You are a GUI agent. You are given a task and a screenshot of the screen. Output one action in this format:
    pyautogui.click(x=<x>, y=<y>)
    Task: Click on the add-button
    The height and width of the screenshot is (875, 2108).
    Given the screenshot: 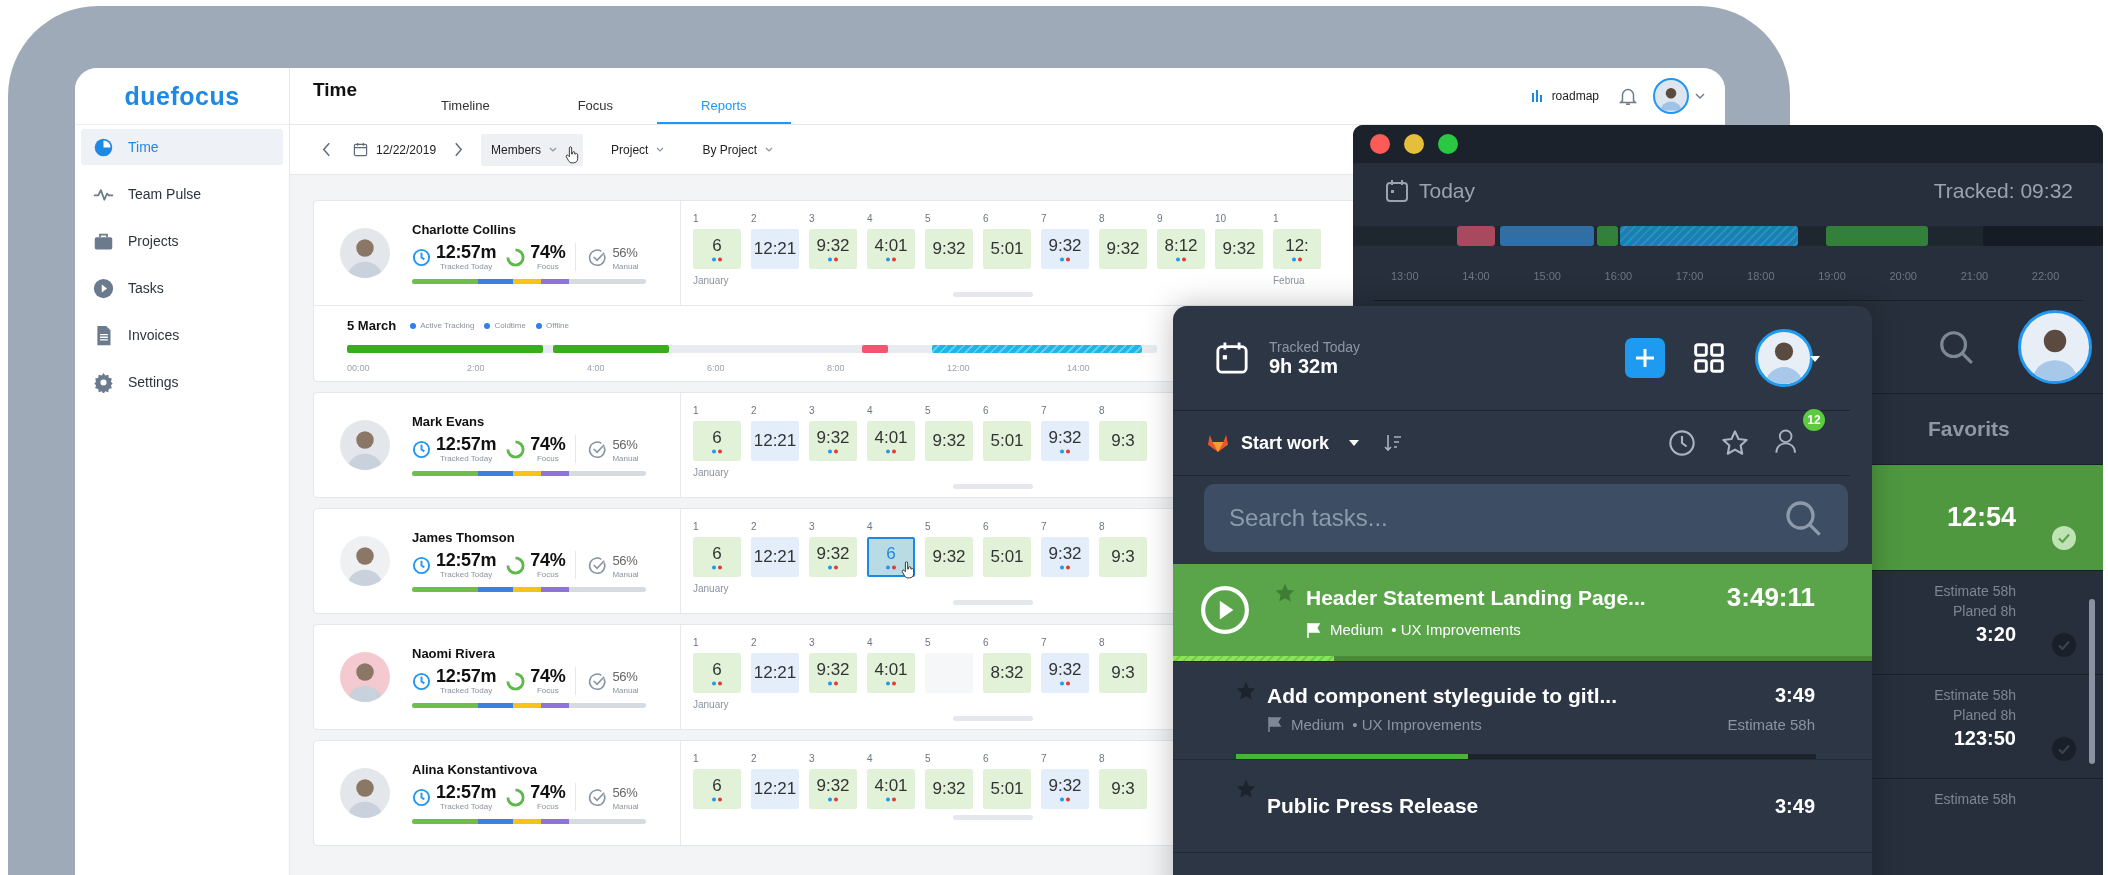 What is the action you would take?
    pyautogui.click(x=1645, y=358)
    